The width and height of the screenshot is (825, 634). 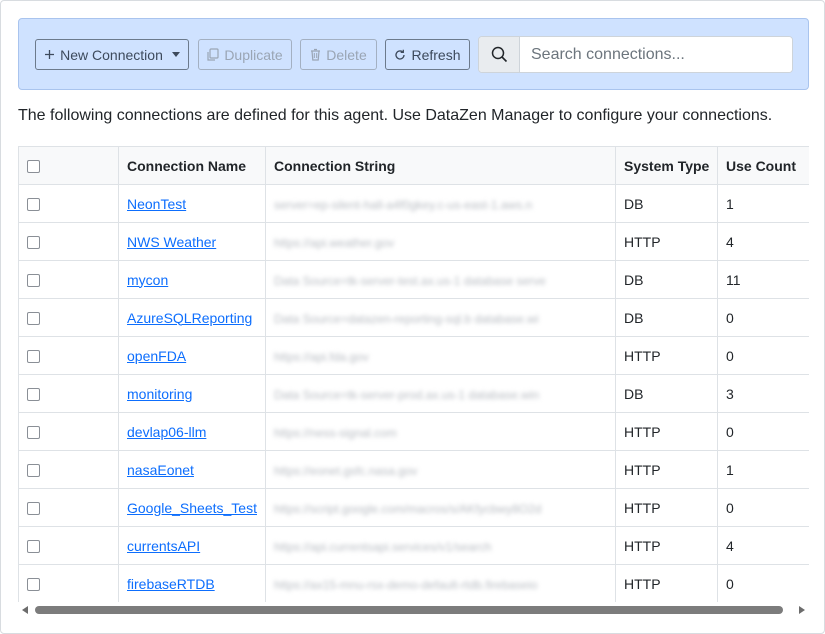 I want to click on select-all-cell, so click(x=68, y=165).